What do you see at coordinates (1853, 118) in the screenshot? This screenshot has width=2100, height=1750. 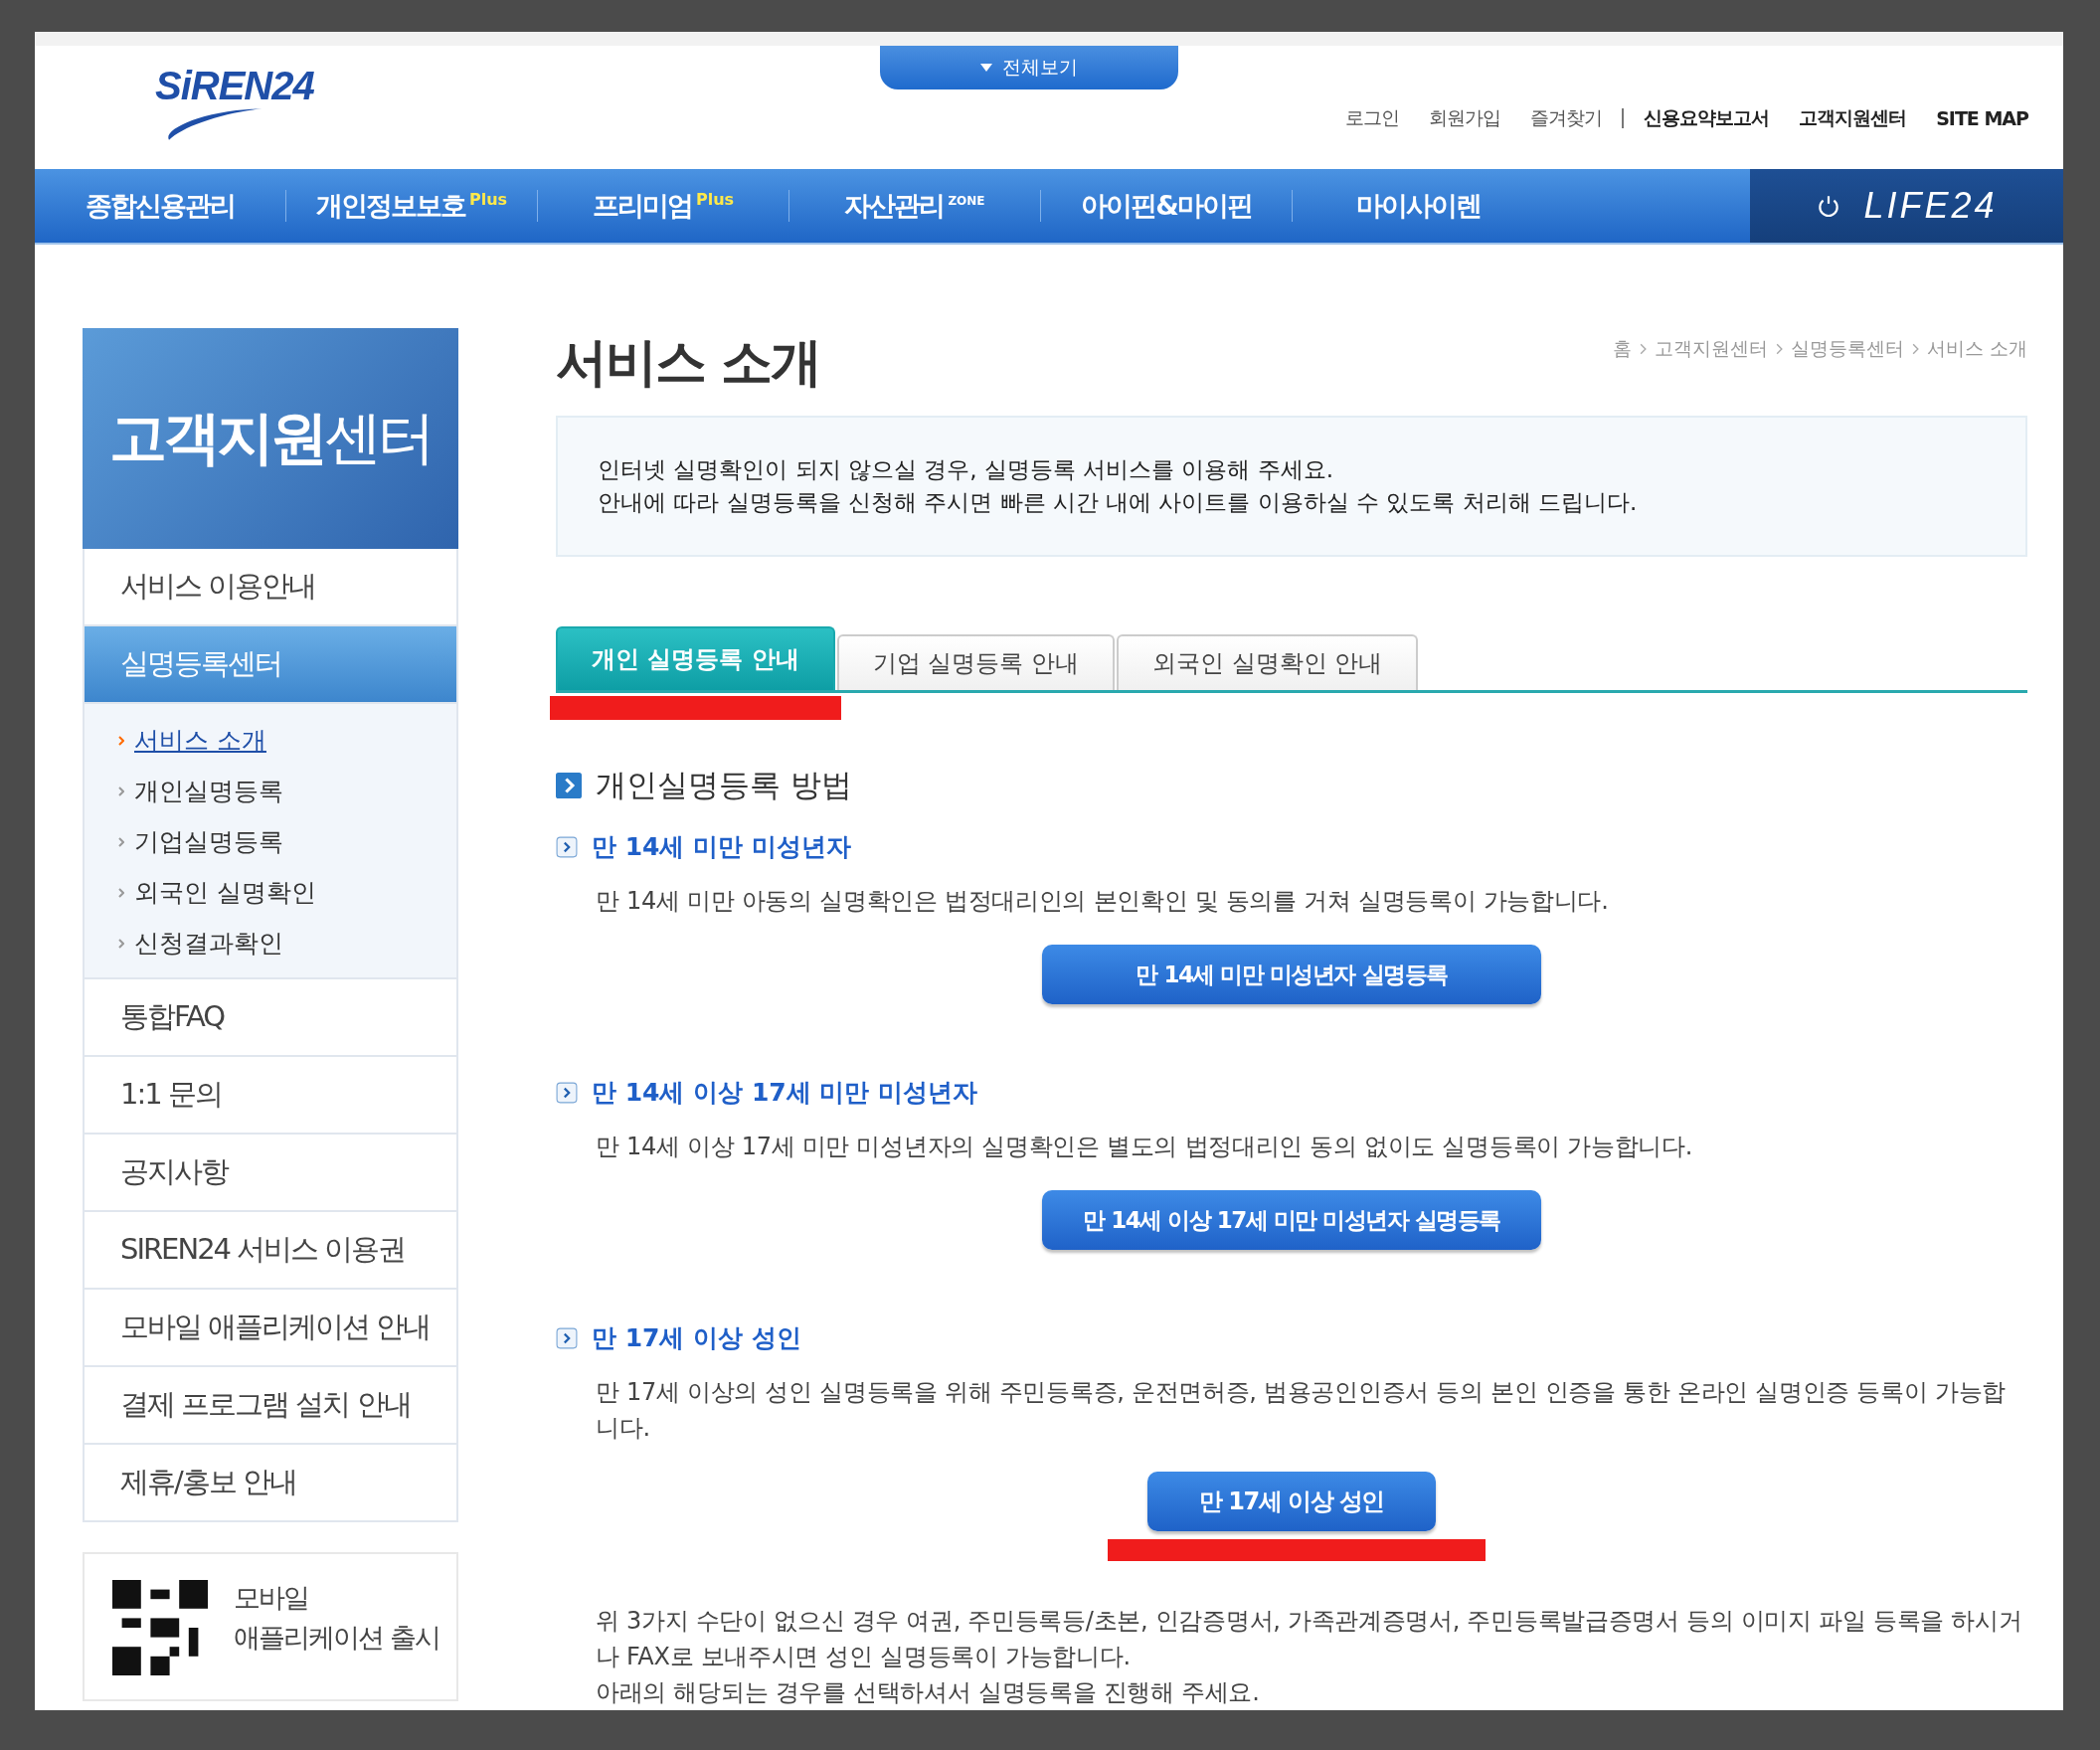 I see `top-link: 고객지원센터` at bounding box center [1853, 118].